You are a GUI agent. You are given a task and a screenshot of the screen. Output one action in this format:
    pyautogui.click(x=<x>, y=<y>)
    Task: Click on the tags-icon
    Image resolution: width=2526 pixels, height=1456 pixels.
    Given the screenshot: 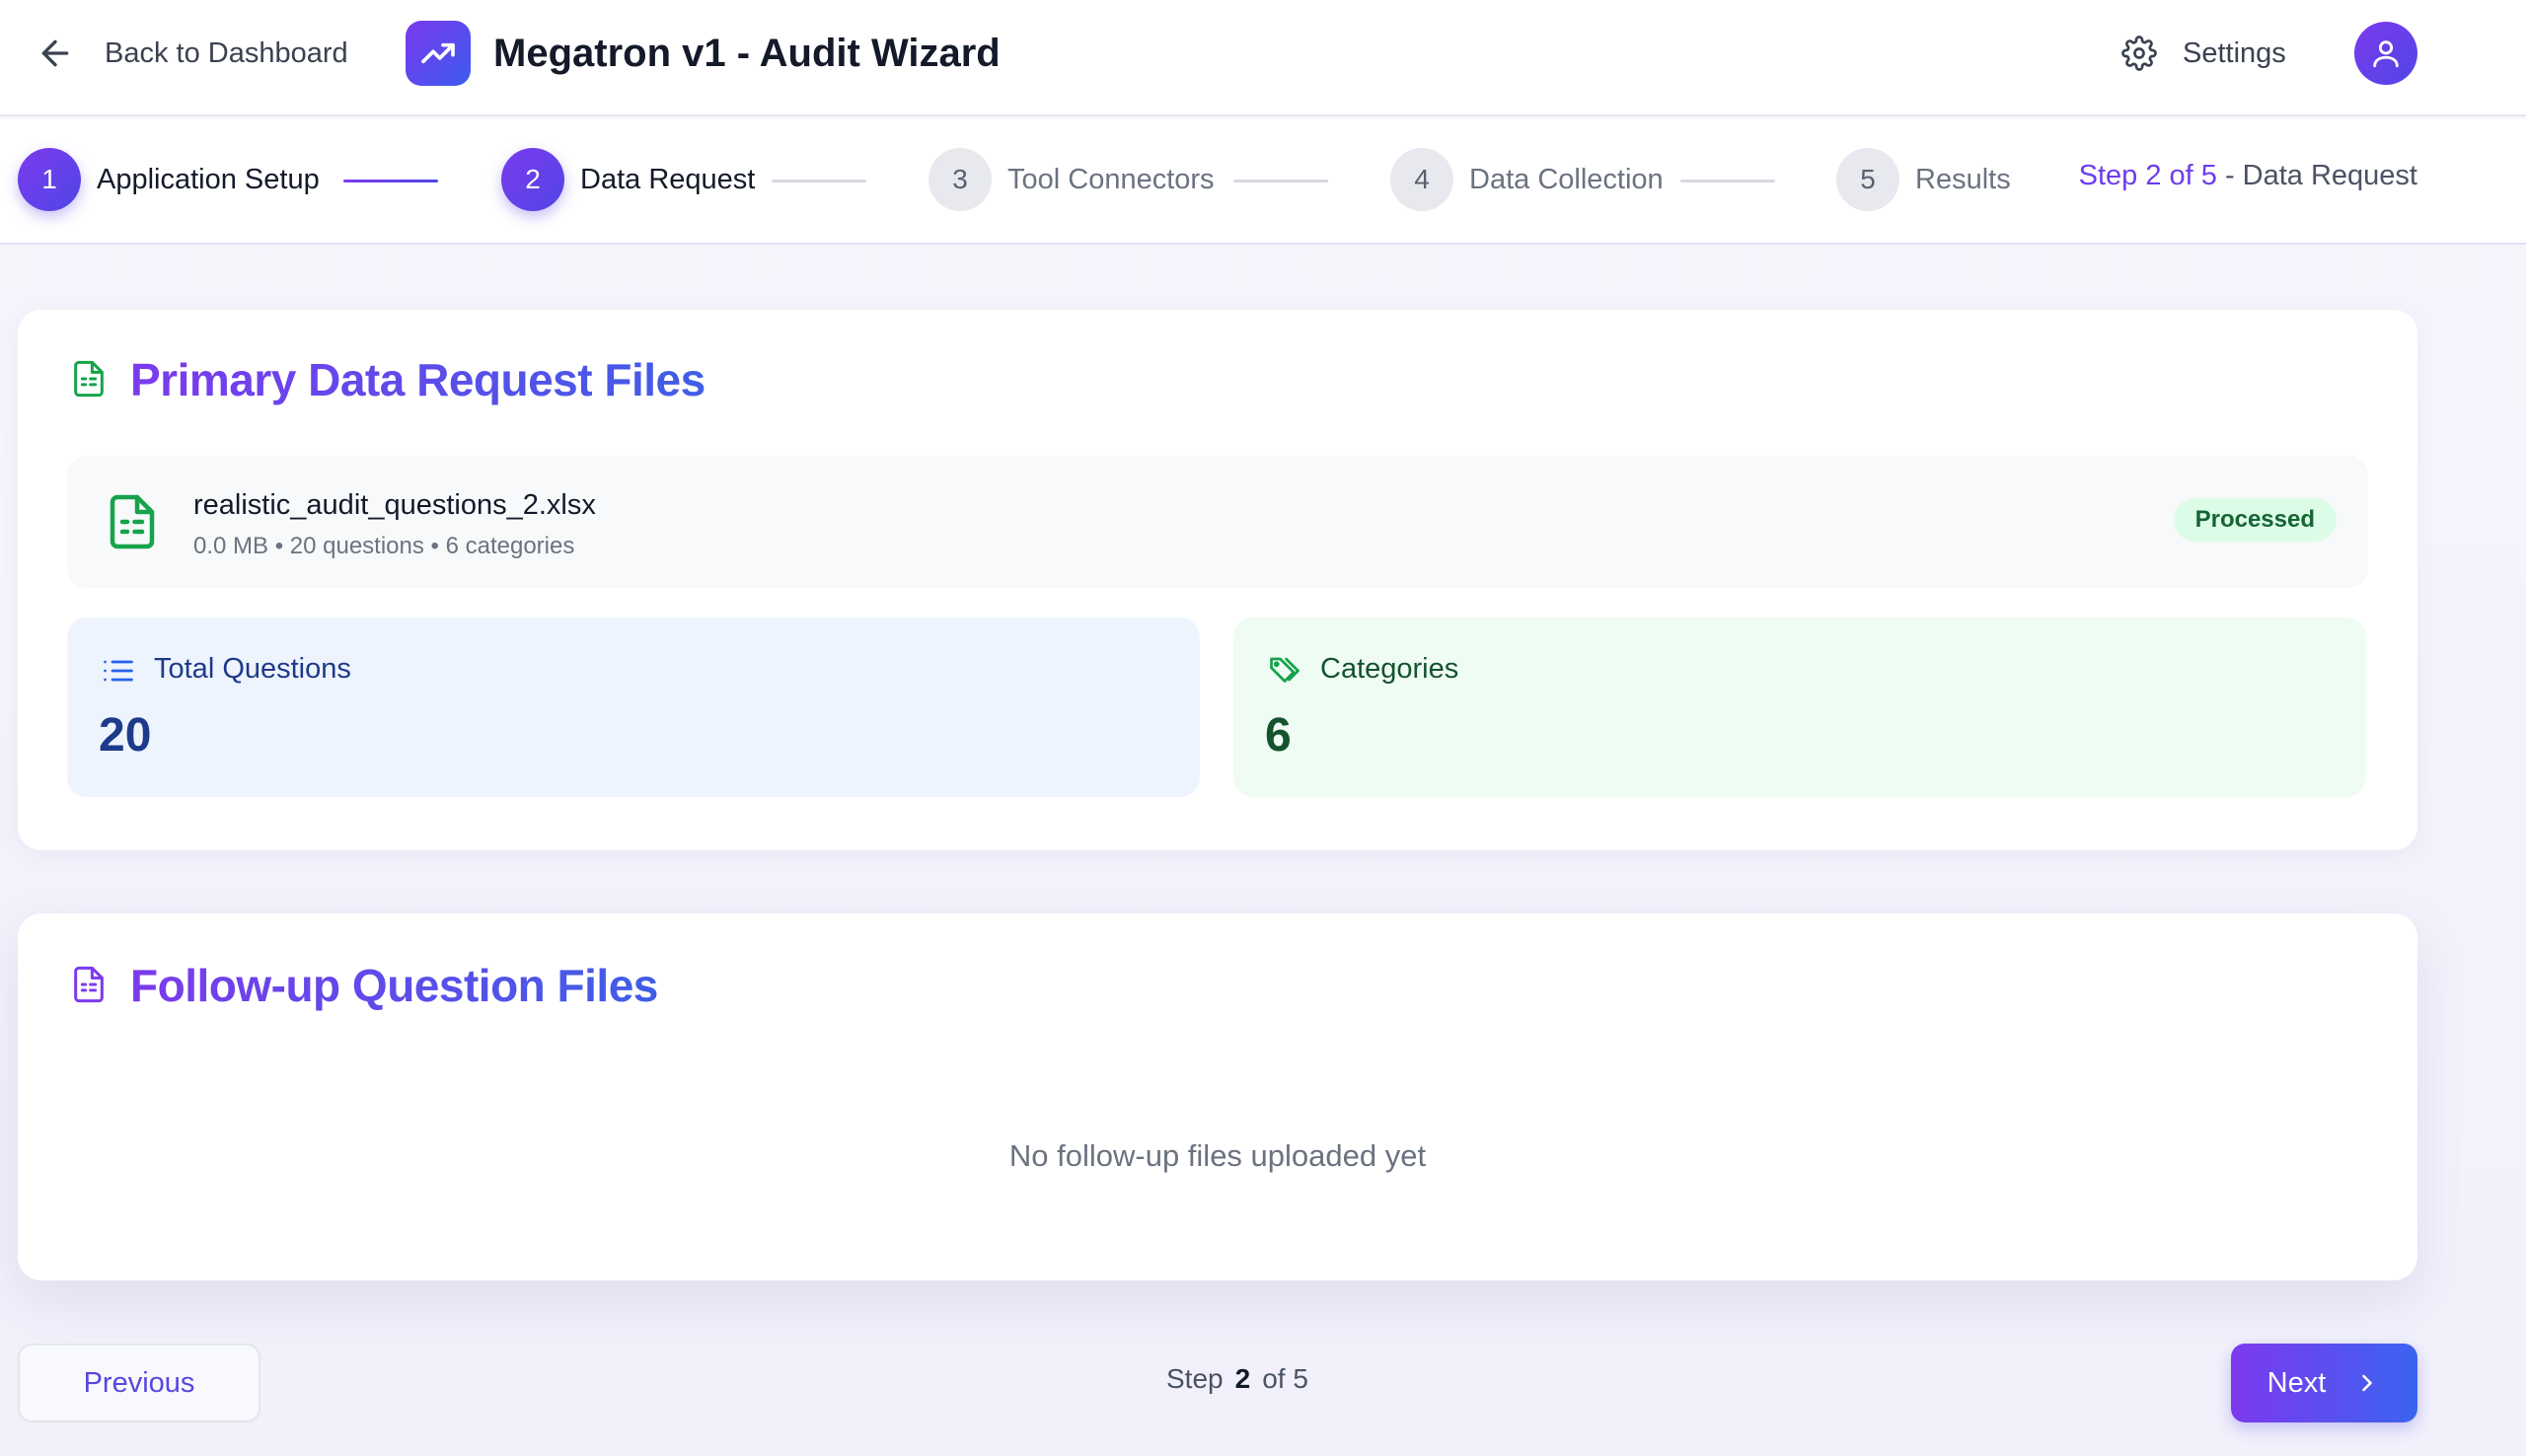 What is the action you would take?
    pyautogui.click(x=1285, y=670)
    